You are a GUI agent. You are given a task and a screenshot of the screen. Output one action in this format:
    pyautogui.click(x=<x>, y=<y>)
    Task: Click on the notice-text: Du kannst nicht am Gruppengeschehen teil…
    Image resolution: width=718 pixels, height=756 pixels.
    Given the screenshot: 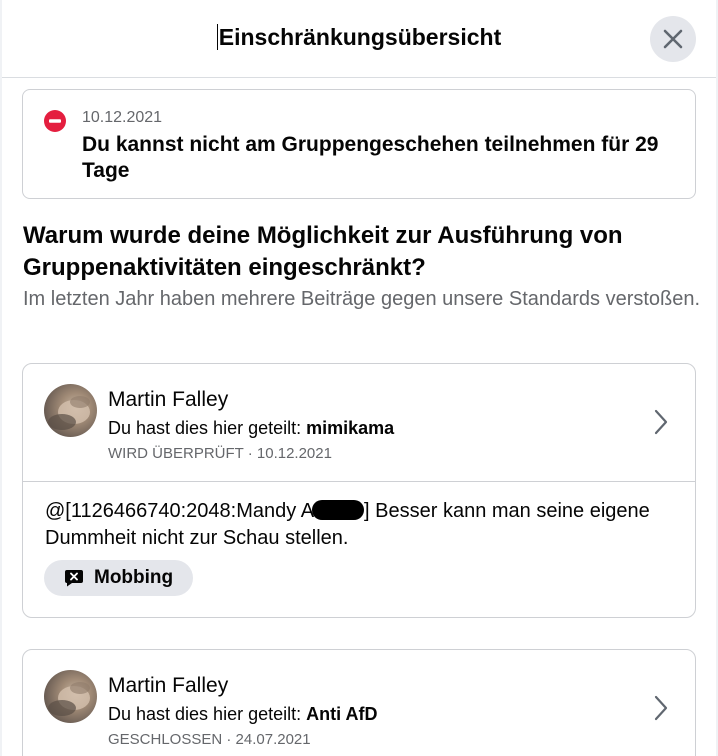 What is the action you would take?
    pyautogui.click(x=370, y=157)
    